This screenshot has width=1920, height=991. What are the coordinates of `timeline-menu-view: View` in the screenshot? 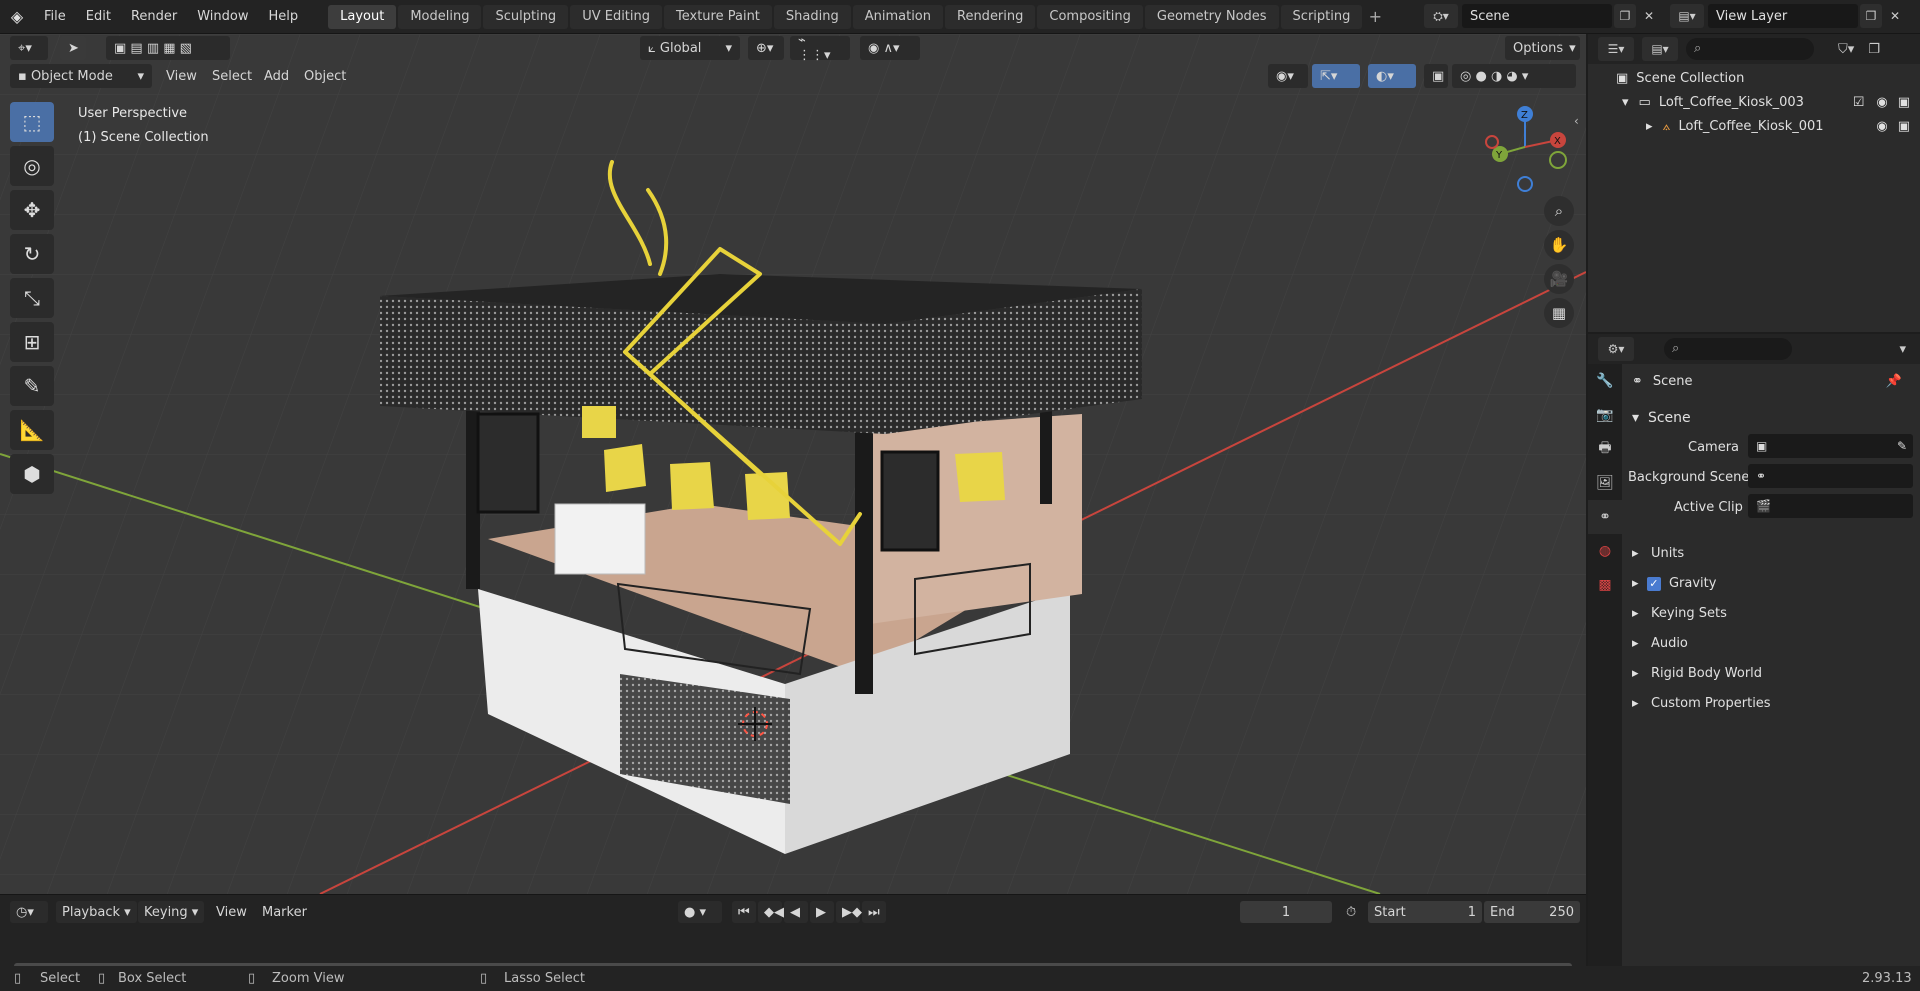 It's located at (231, 912).